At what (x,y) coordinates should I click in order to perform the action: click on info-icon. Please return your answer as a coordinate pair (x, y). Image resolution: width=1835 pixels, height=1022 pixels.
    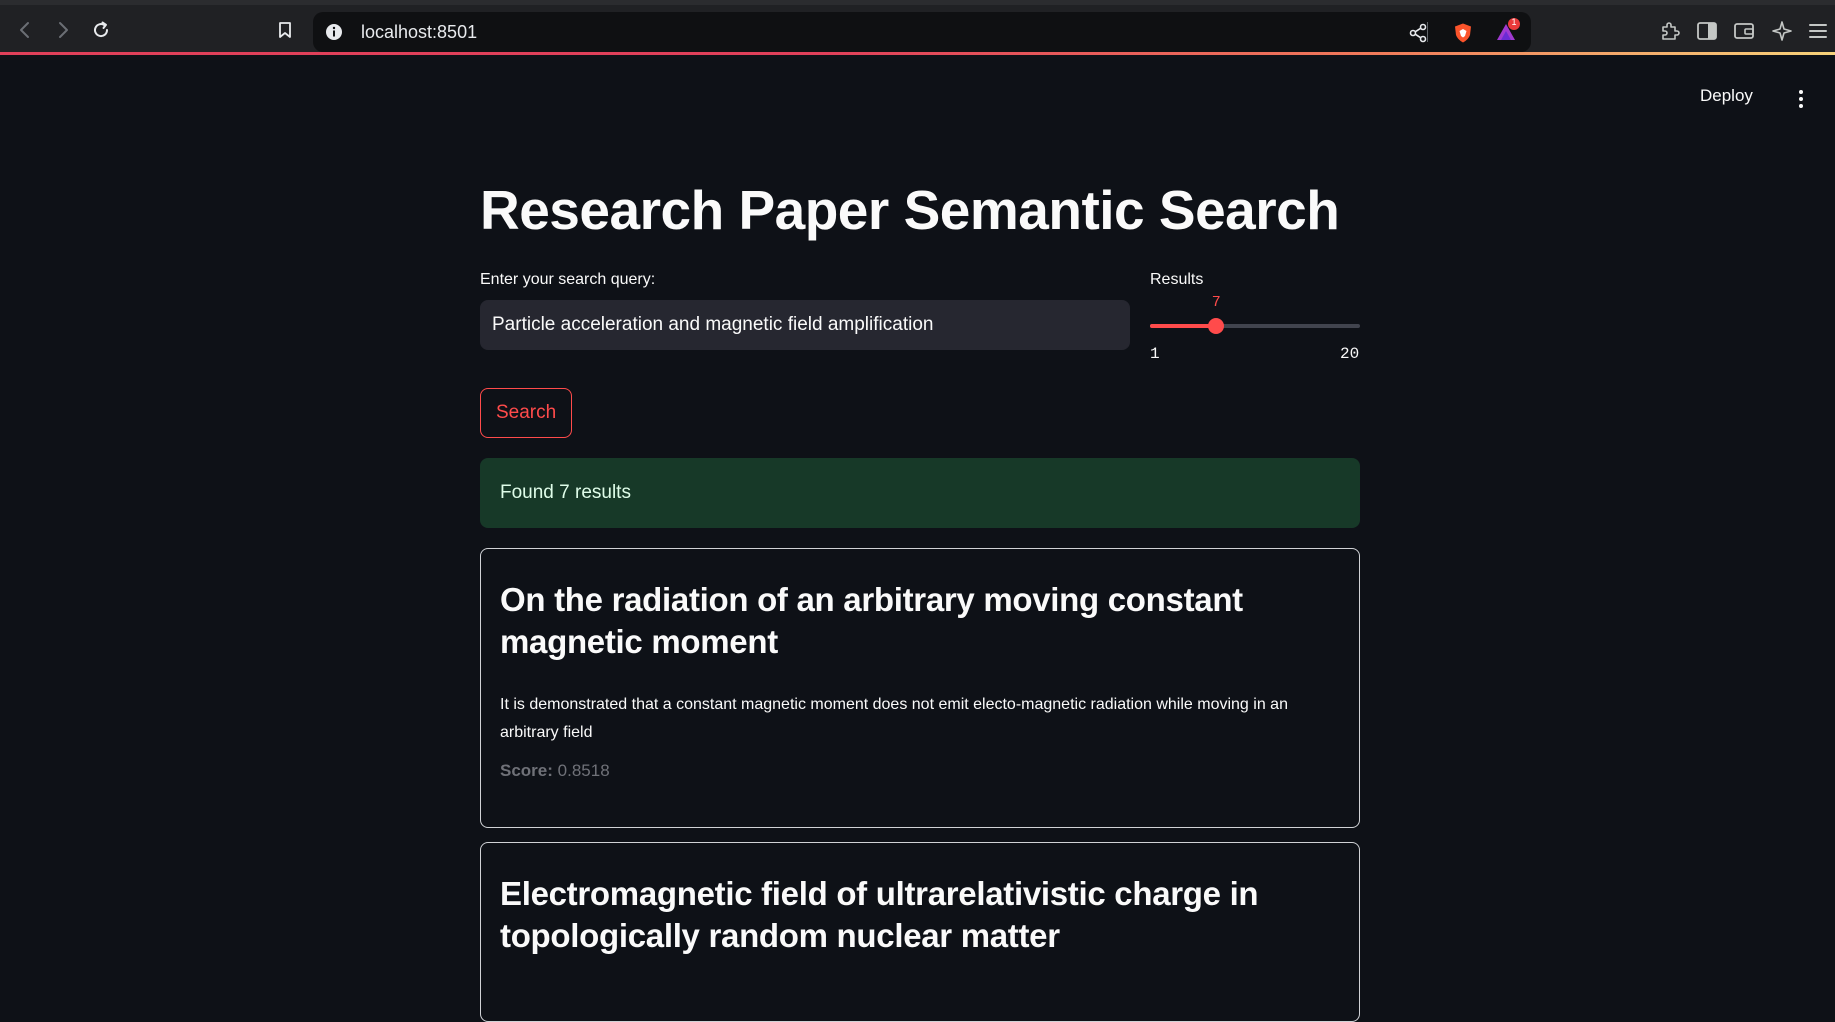
    Looking at the image, I should click on (334, 32).